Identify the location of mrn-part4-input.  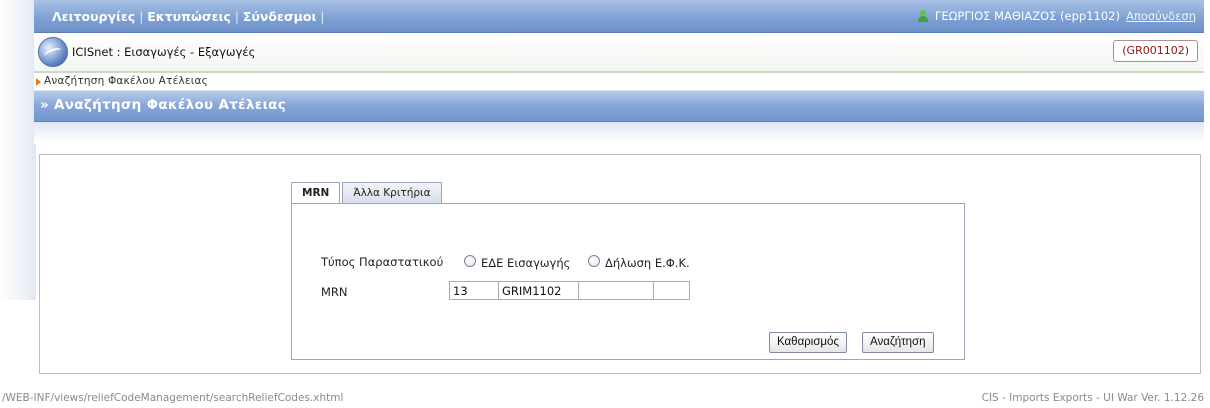
(671, 290).